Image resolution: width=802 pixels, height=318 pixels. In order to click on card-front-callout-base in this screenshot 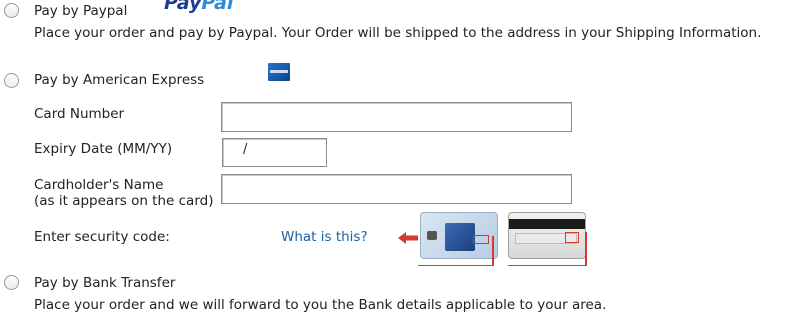, I will do `click(456, 265)`.